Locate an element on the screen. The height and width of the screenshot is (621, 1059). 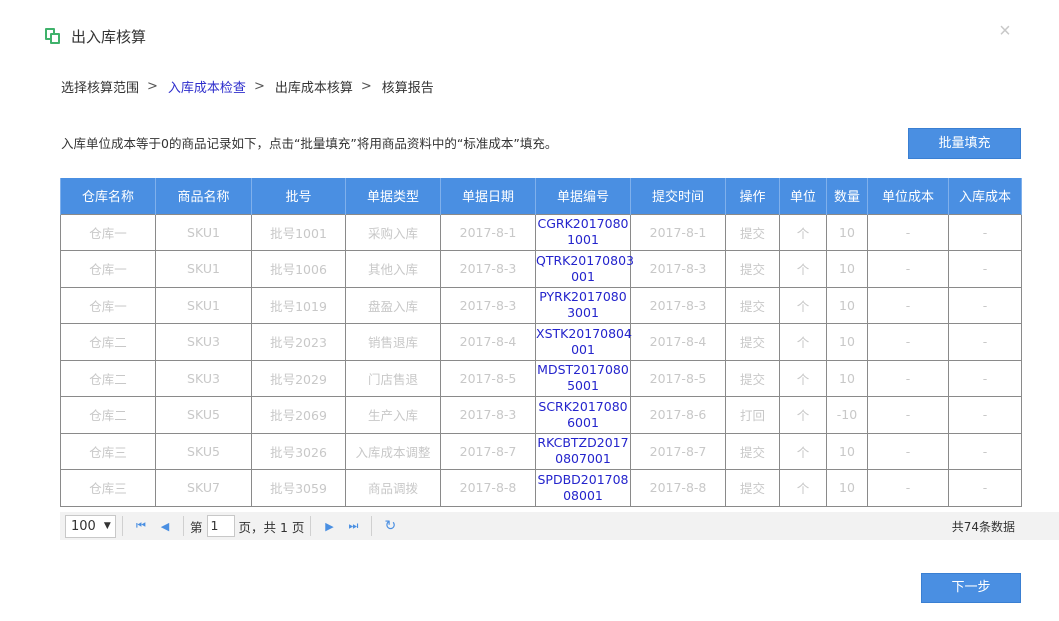
warehouse-cell: 仓库三 is located at coordinates (108, 451).